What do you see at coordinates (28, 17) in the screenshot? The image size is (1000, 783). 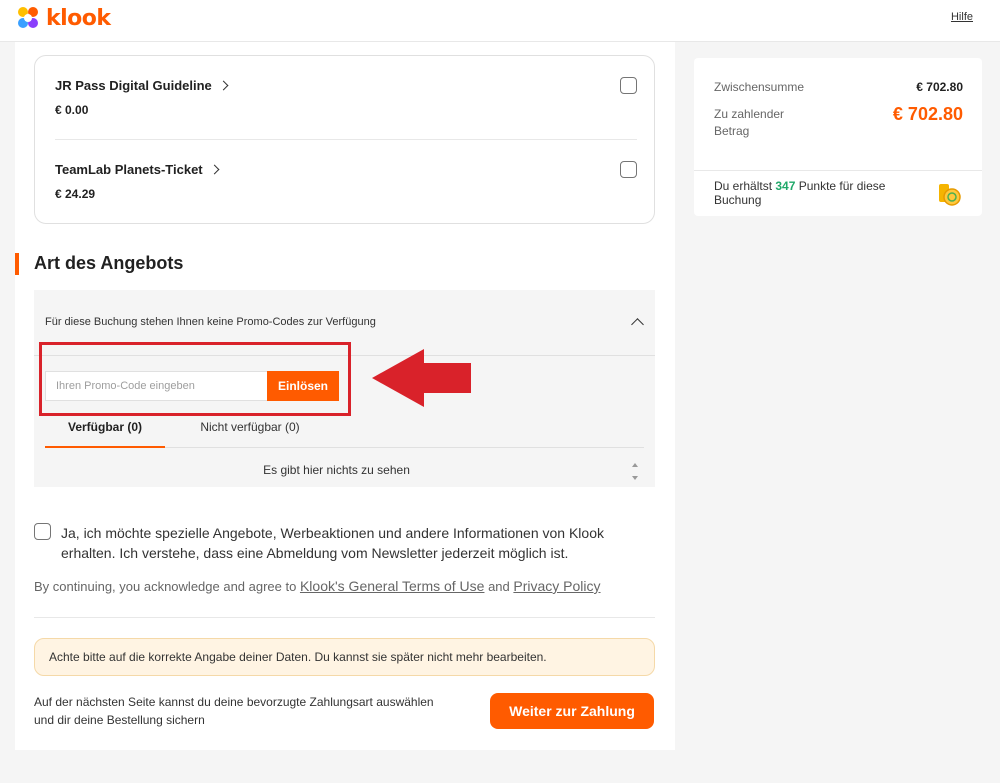 I see `klook-logo-icon` at bounding box center [28, 17].